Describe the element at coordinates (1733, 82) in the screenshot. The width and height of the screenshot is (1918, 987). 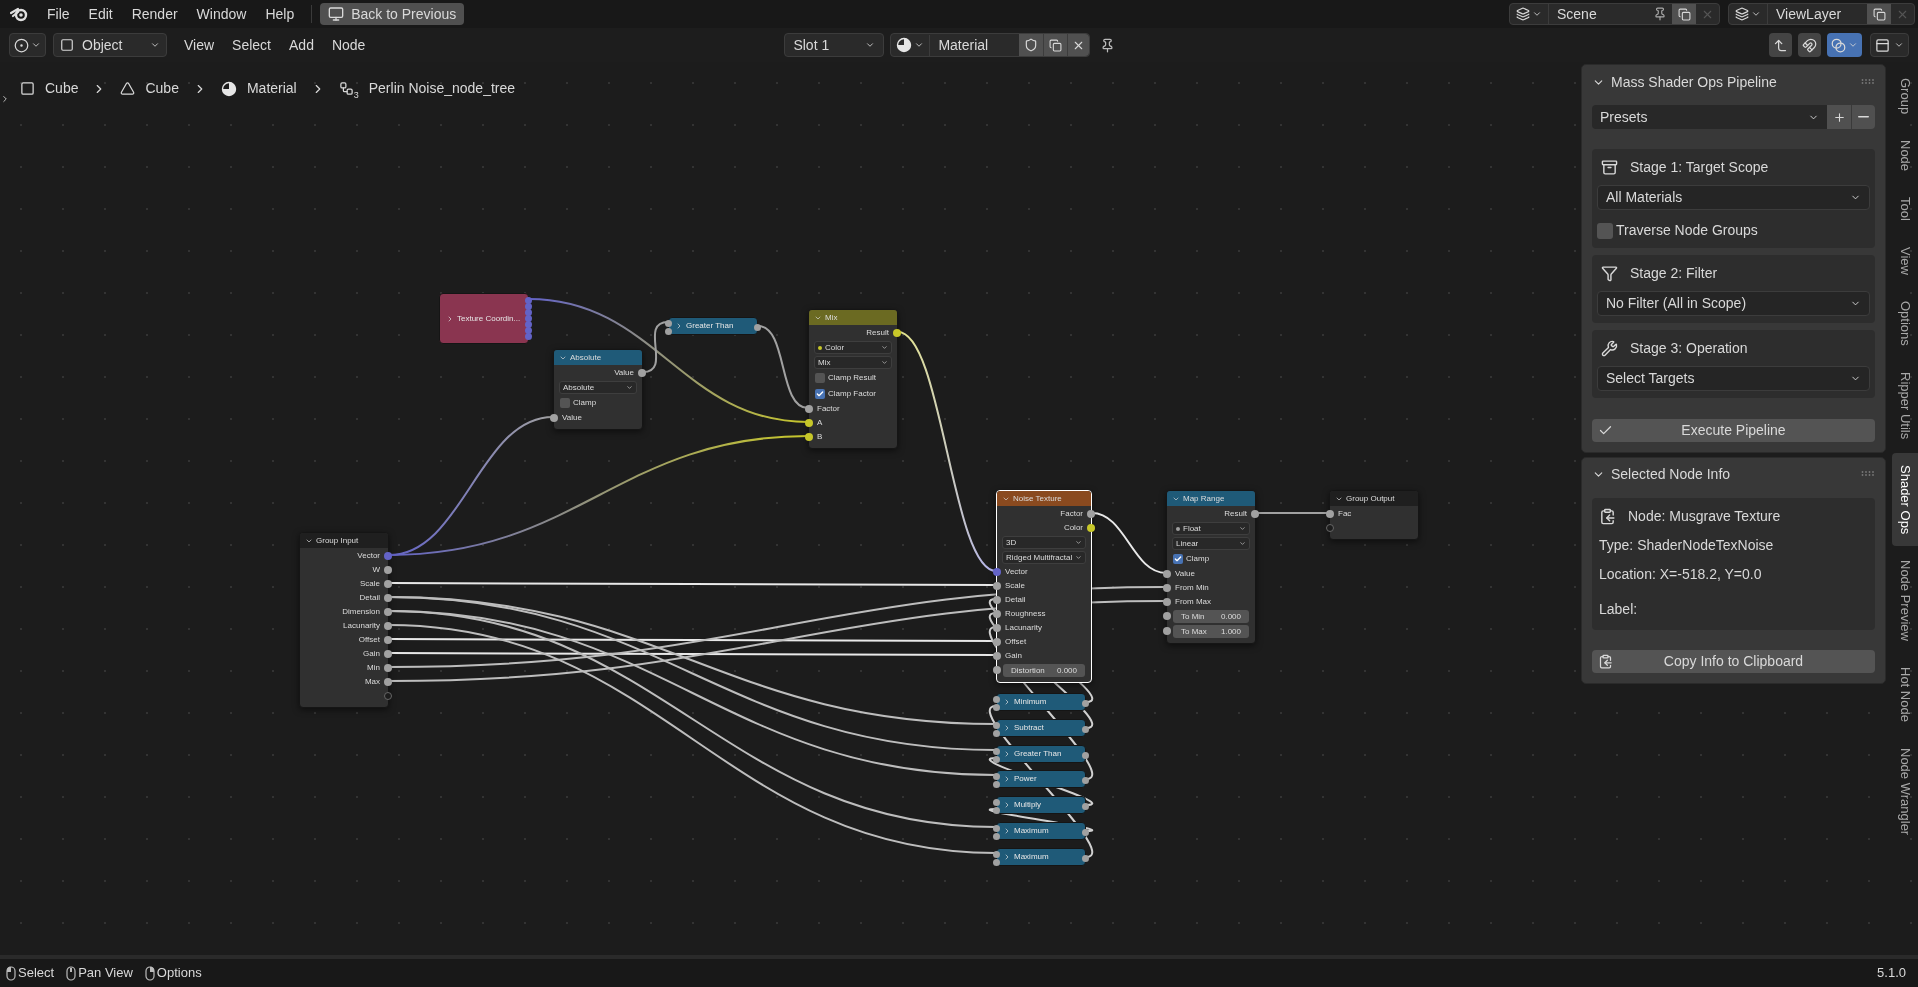
I see `panel-title: Mass Shader Ops Pipeline` at that location.